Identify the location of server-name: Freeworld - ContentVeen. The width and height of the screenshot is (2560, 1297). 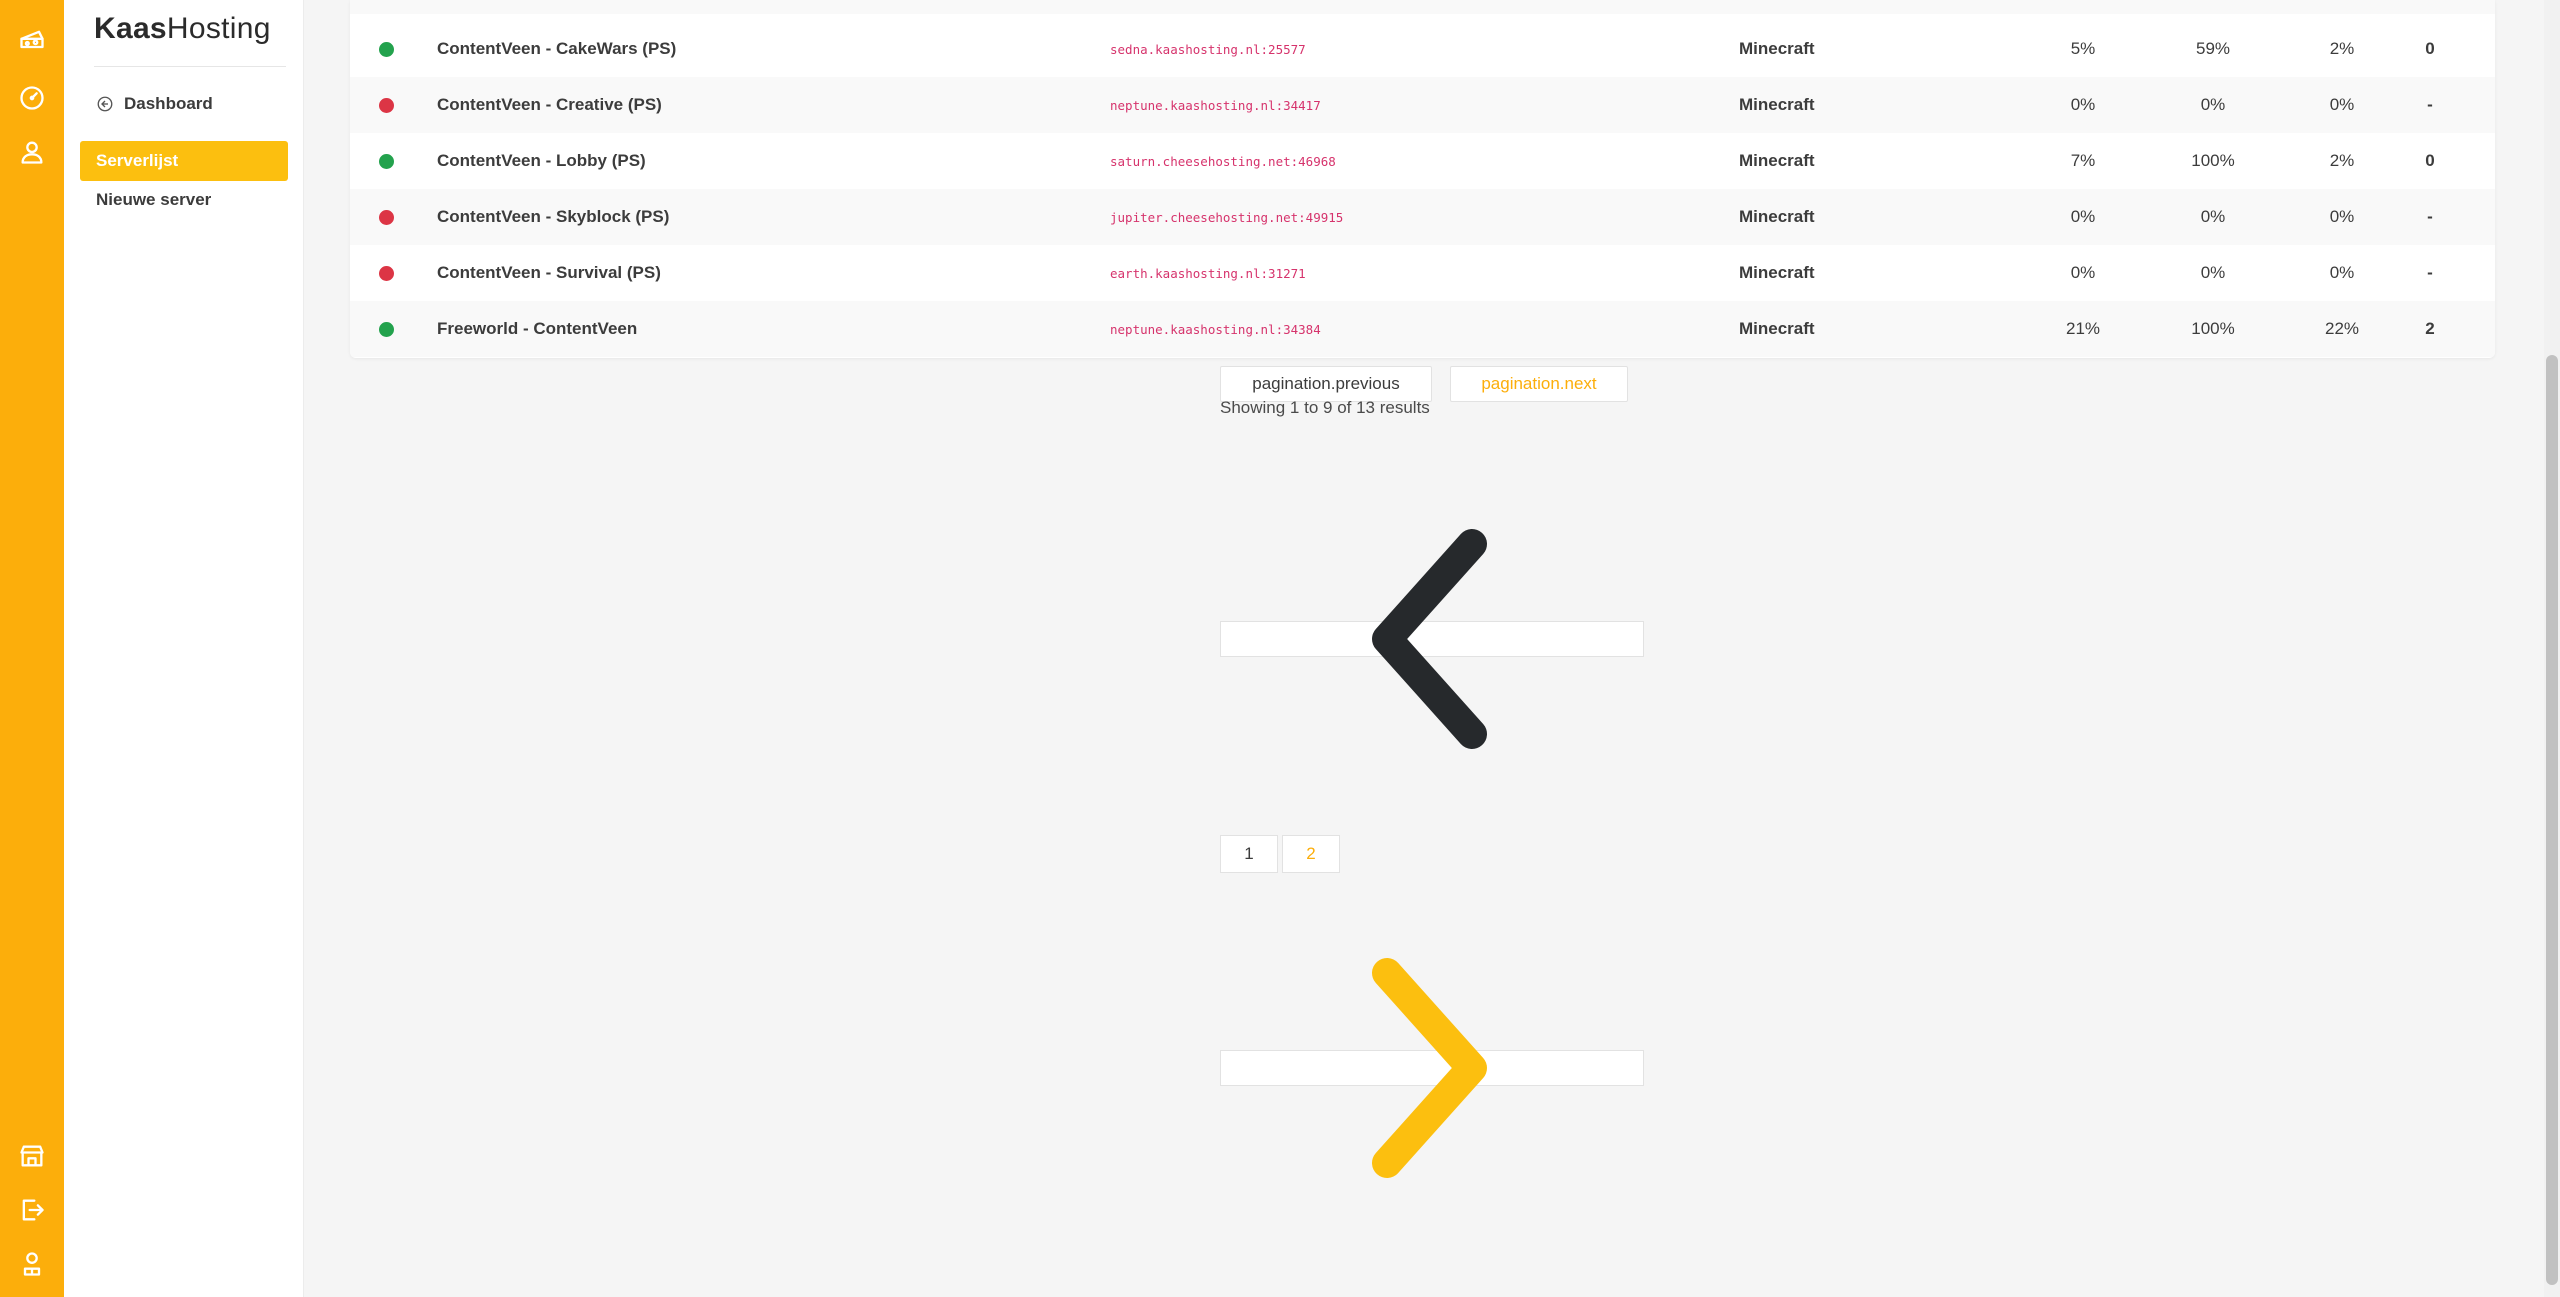
(537, 329).